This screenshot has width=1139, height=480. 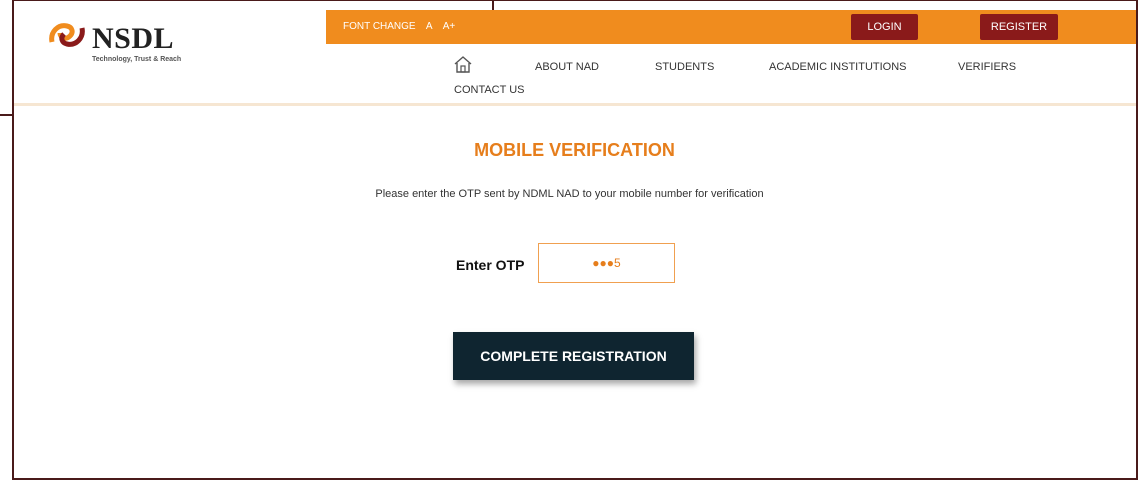 I want to click on nav-divider, so click(x=575, y=104).